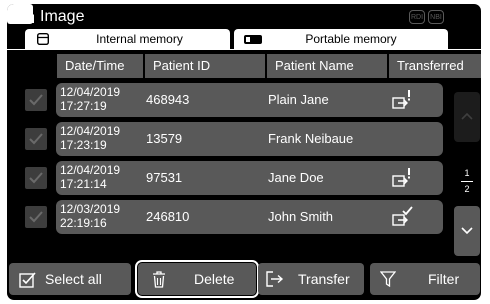  What do you see at coordinates (249, 178) in the screenshot?
I see `row-panel: 12/04/2019 17:21:14 97531 Jane Doe` at bounding box center [249, 178].